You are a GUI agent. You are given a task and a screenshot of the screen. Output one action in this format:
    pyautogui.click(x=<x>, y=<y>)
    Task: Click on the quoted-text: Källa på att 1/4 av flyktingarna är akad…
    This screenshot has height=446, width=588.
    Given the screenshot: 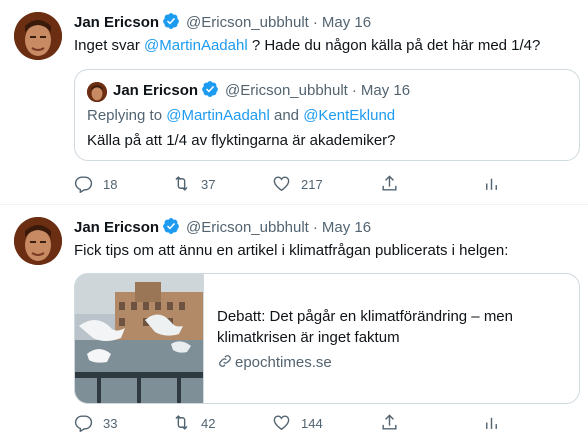 What is the action you would take?
    pyautogui.click(x=241, y=140)
    